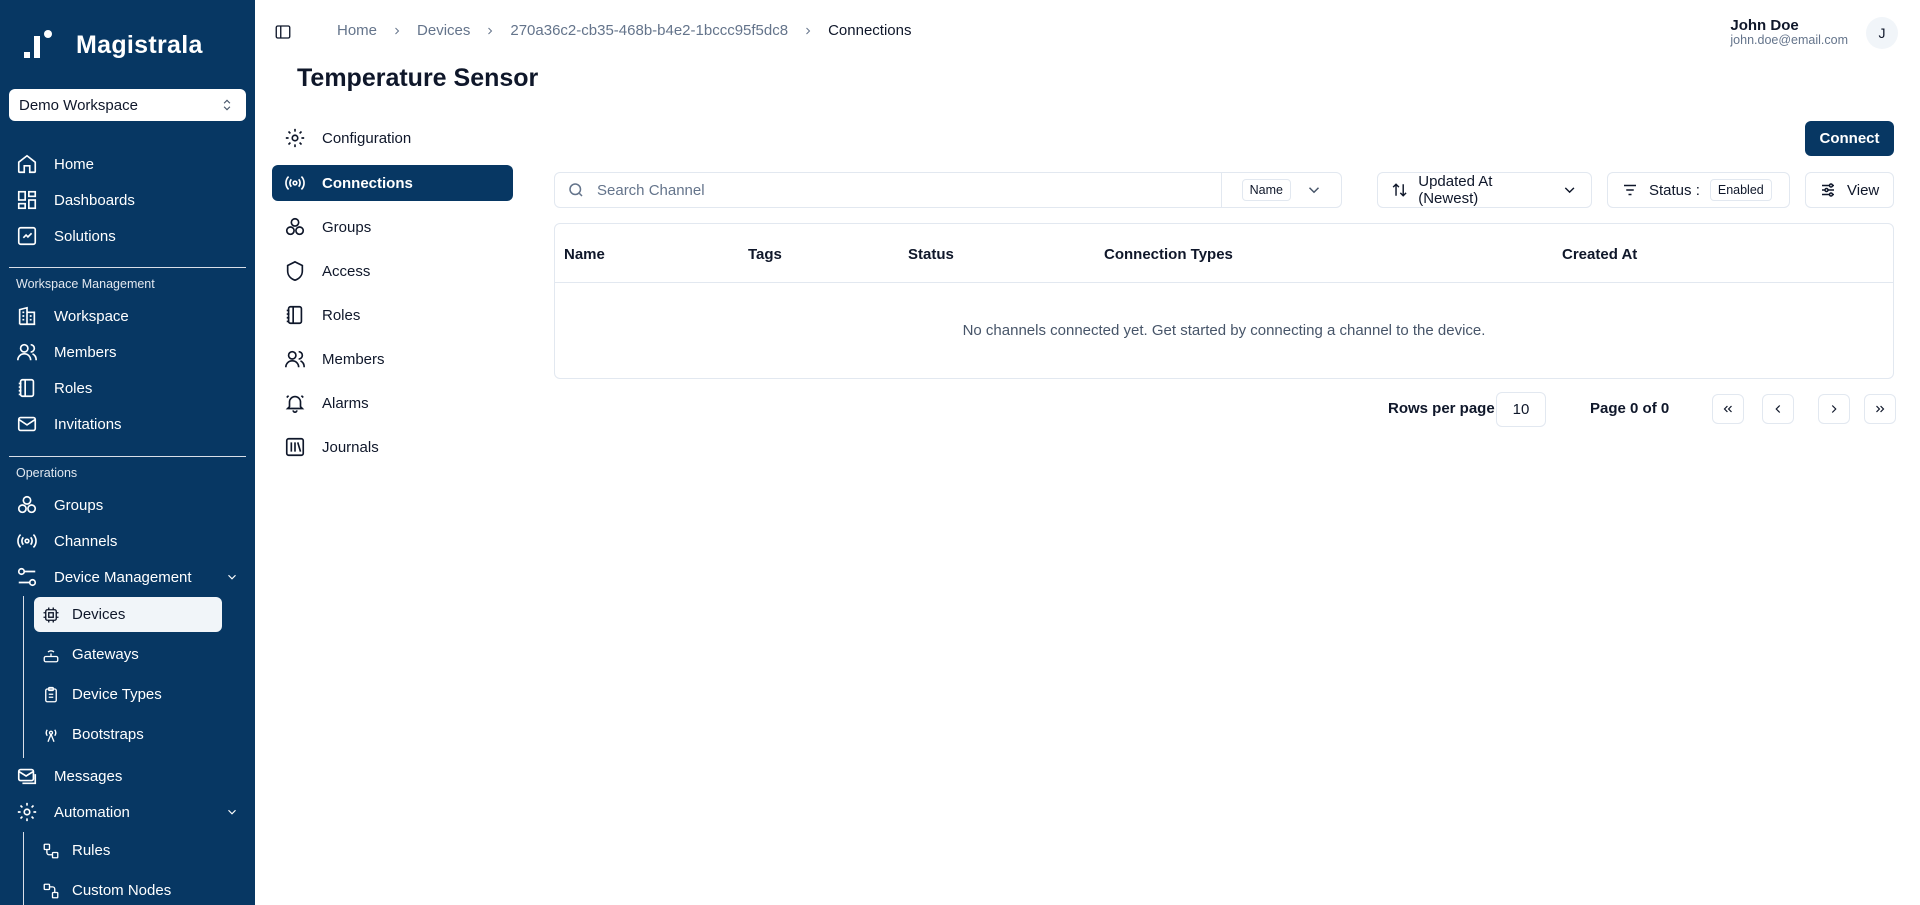 The height and width of the screenshot is (905, 1920). What do you see at coordinates (1266, 190) in the screenshot?
I see `search-field-badge: Name` at bounding box center [1266, 190].